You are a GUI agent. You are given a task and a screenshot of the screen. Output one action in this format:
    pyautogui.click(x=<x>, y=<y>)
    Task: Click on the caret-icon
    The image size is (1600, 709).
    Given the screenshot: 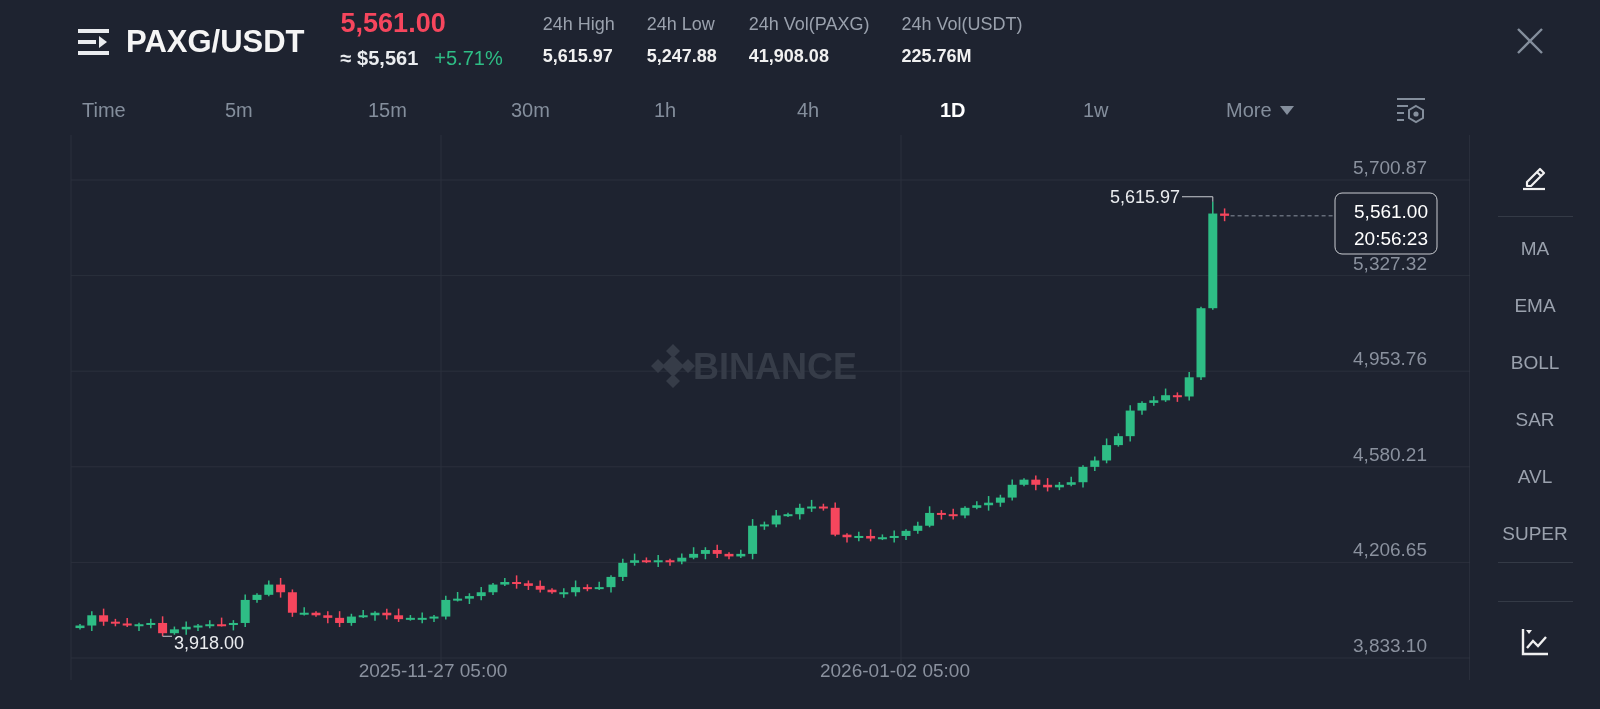 What is the action you would take?
    pyautogui.click(x=1286, y=110)
    